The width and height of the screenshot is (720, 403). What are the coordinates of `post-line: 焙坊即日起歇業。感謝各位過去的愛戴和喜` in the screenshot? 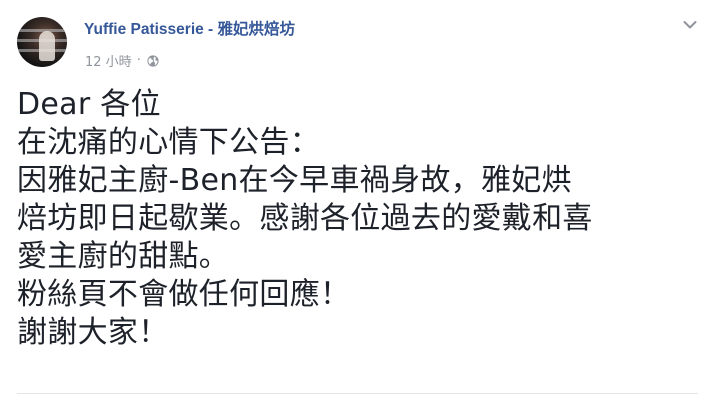 It's located at (305, 218).